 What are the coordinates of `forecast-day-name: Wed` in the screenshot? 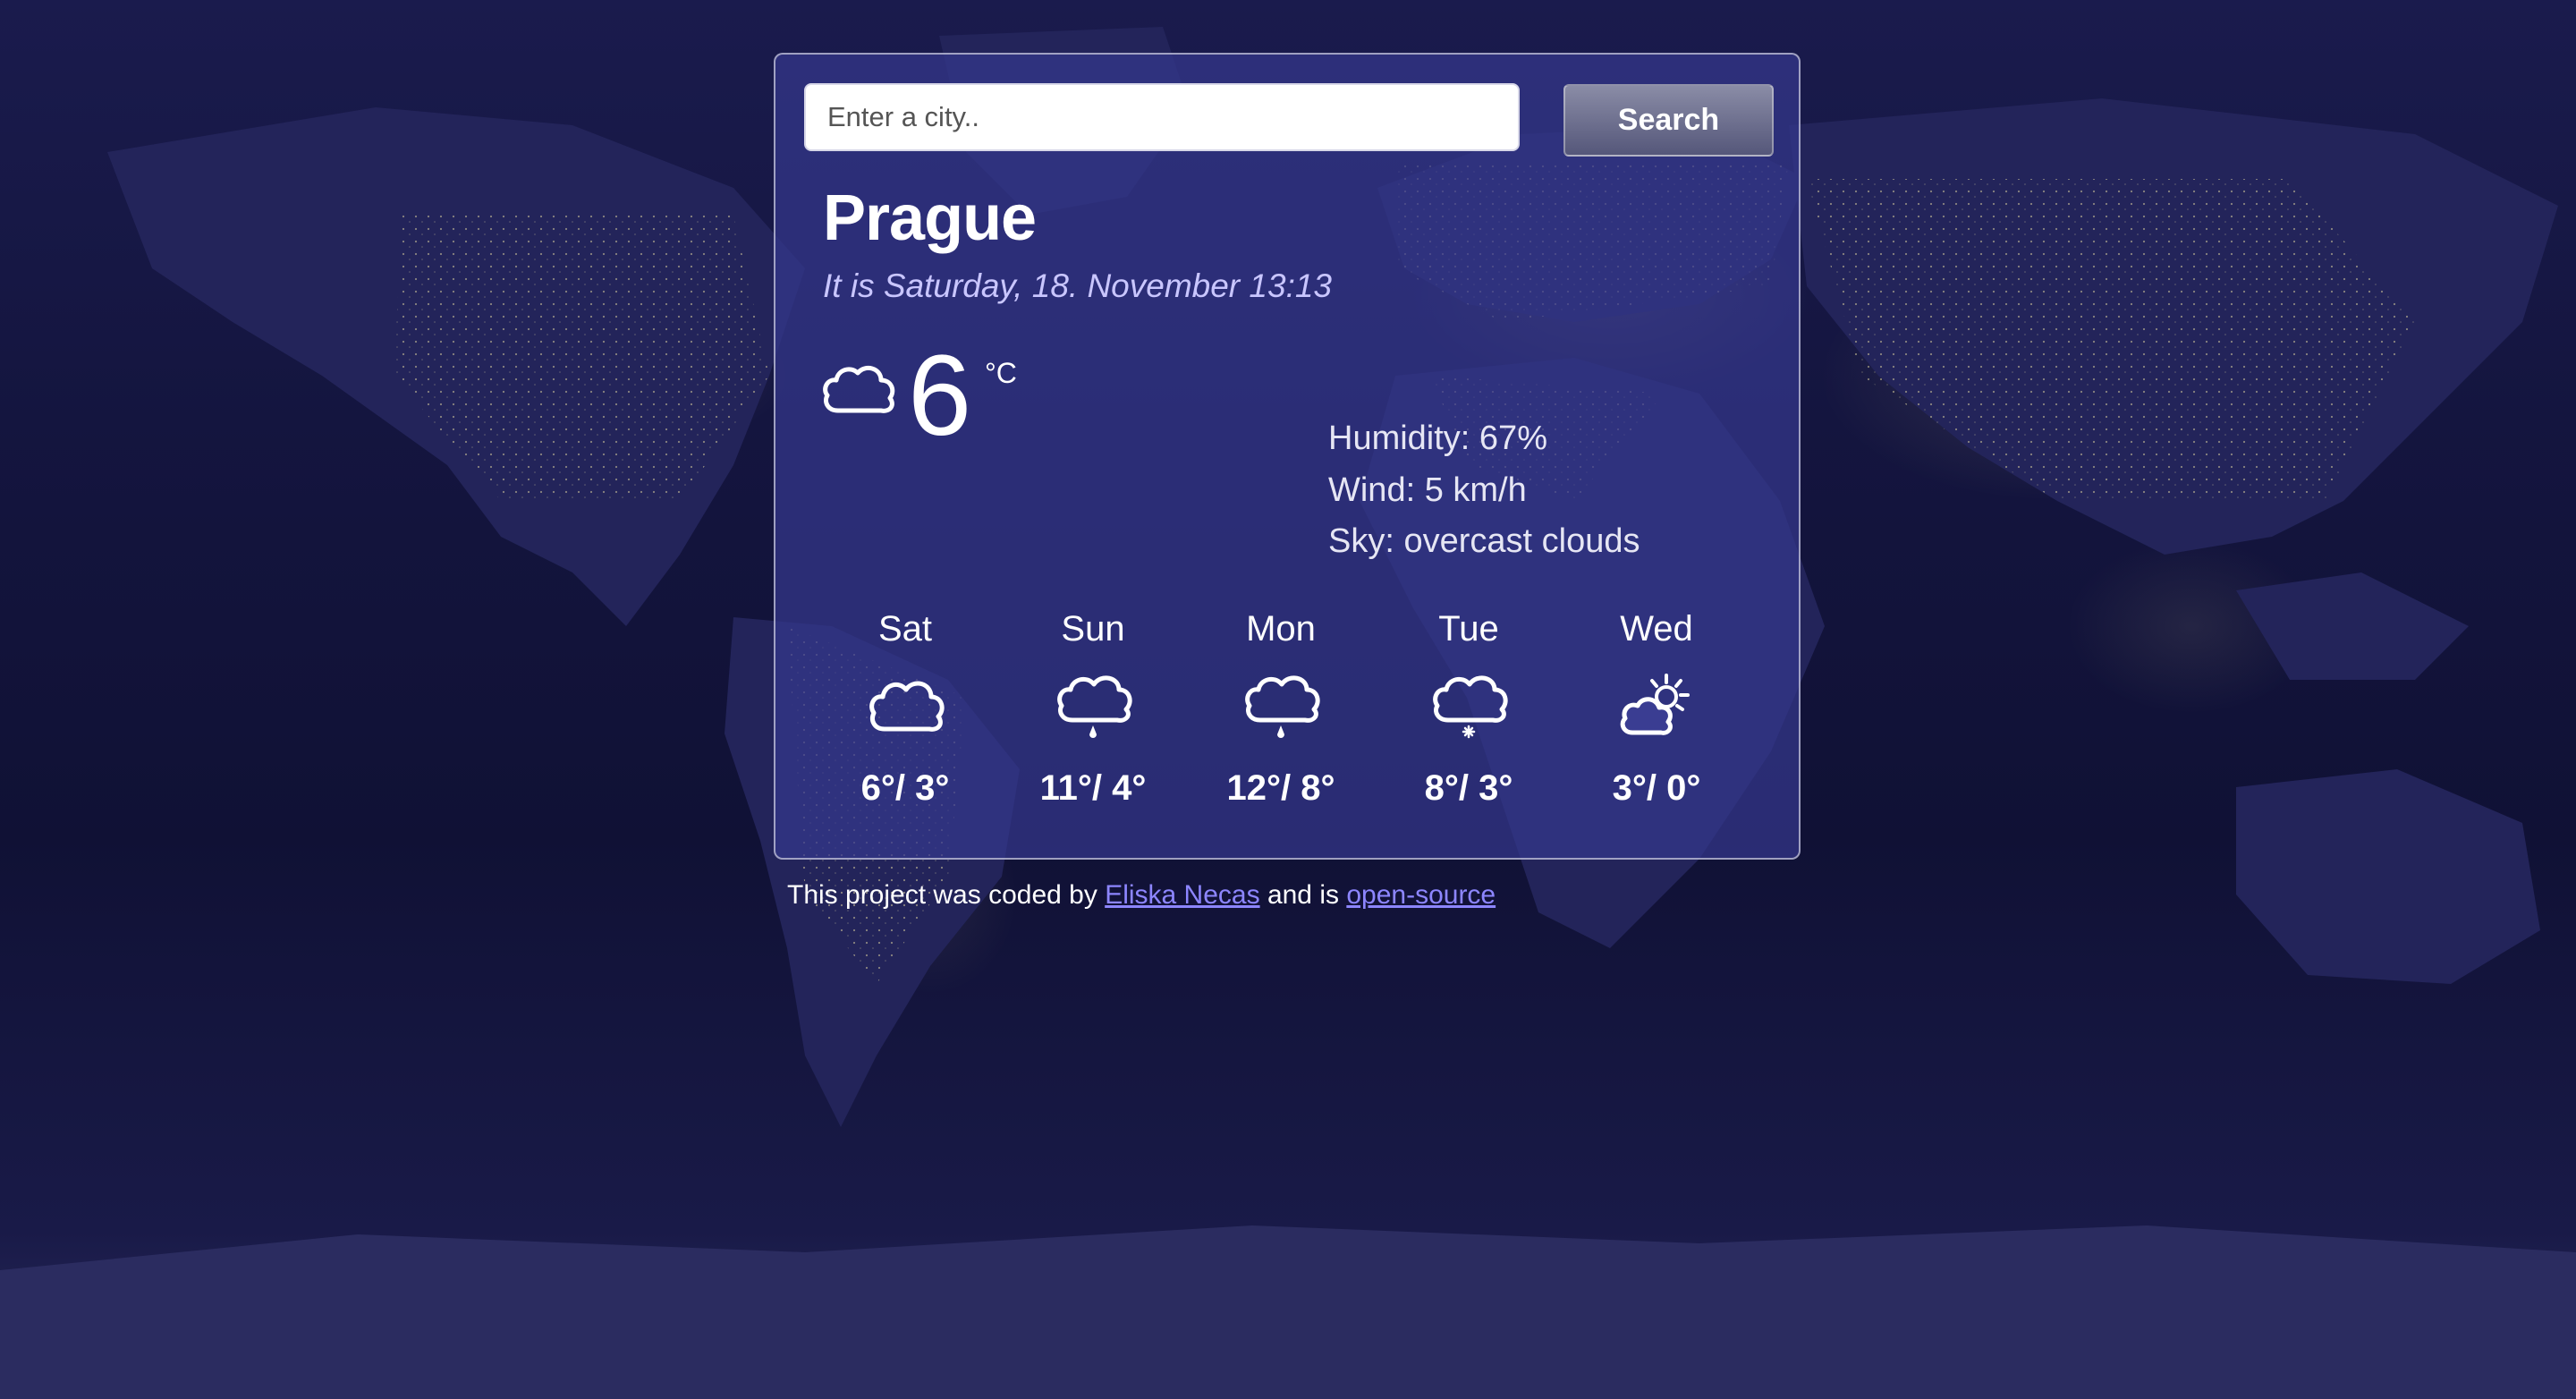 It's located at (1656, 629).